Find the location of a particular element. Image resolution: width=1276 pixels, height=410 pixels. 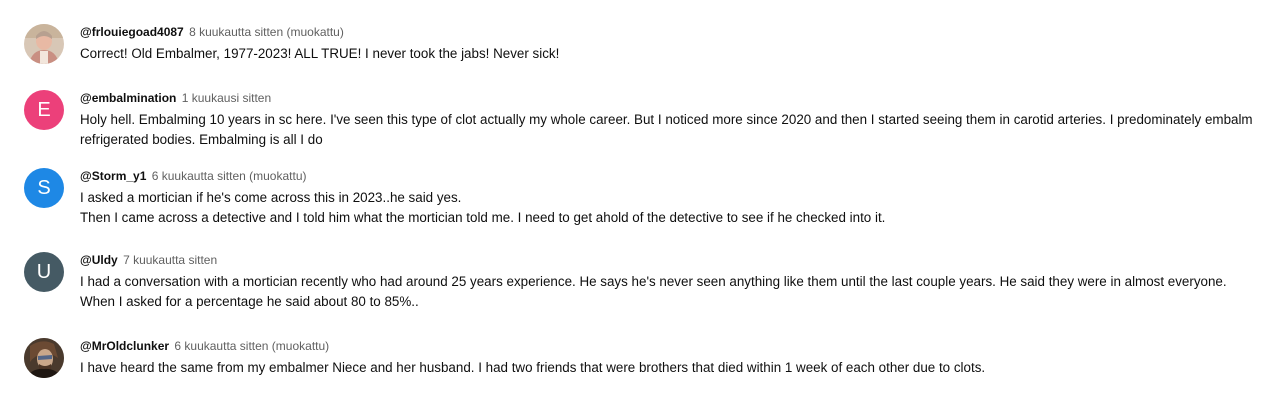

avatar-letter: E is located at coordinates (44, 109).